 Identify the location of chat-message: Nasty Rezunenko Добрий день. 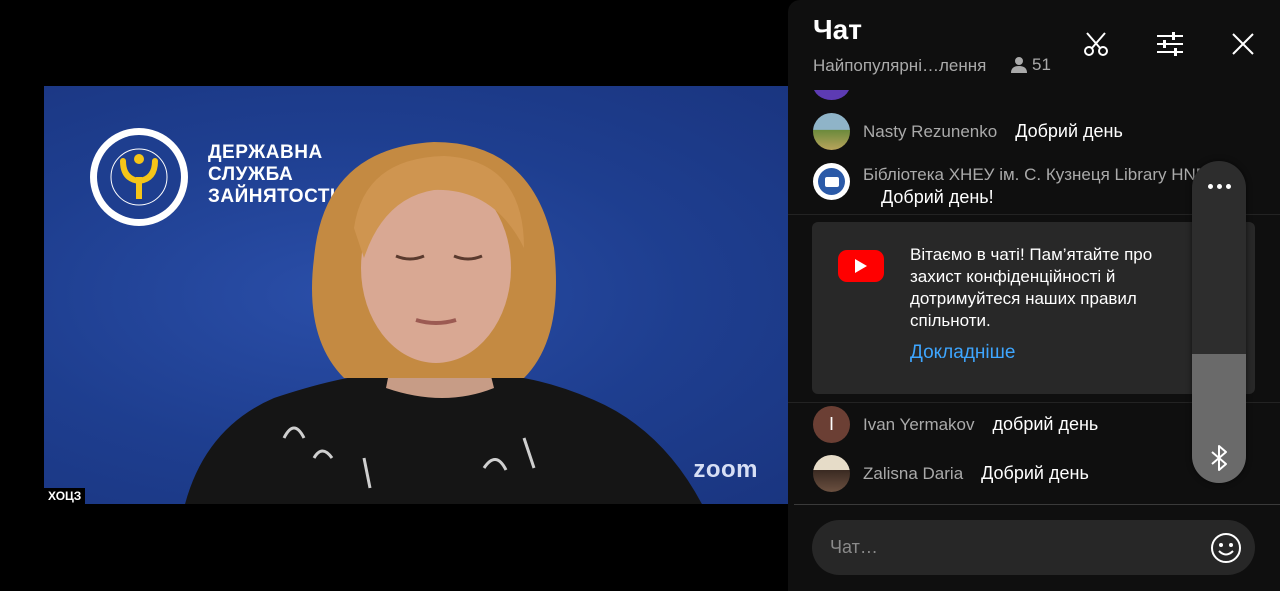
(968, 131).